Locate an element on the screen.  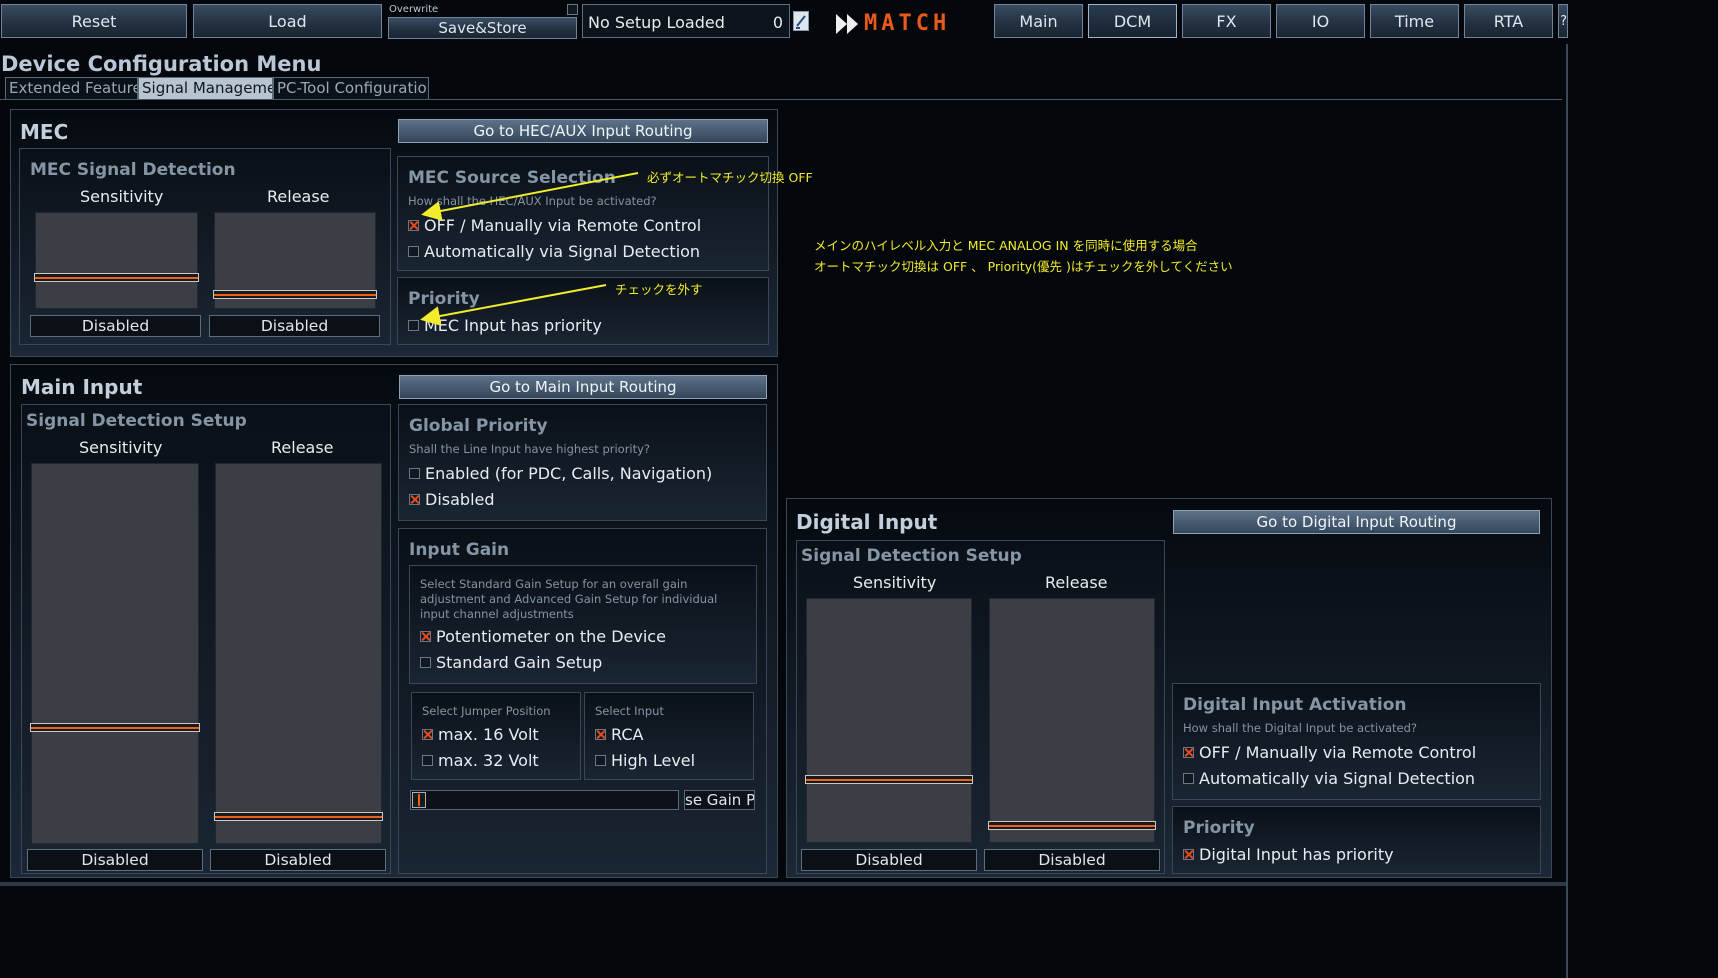
digital-priority-title: Priority is located at coordinates (1219, 828).